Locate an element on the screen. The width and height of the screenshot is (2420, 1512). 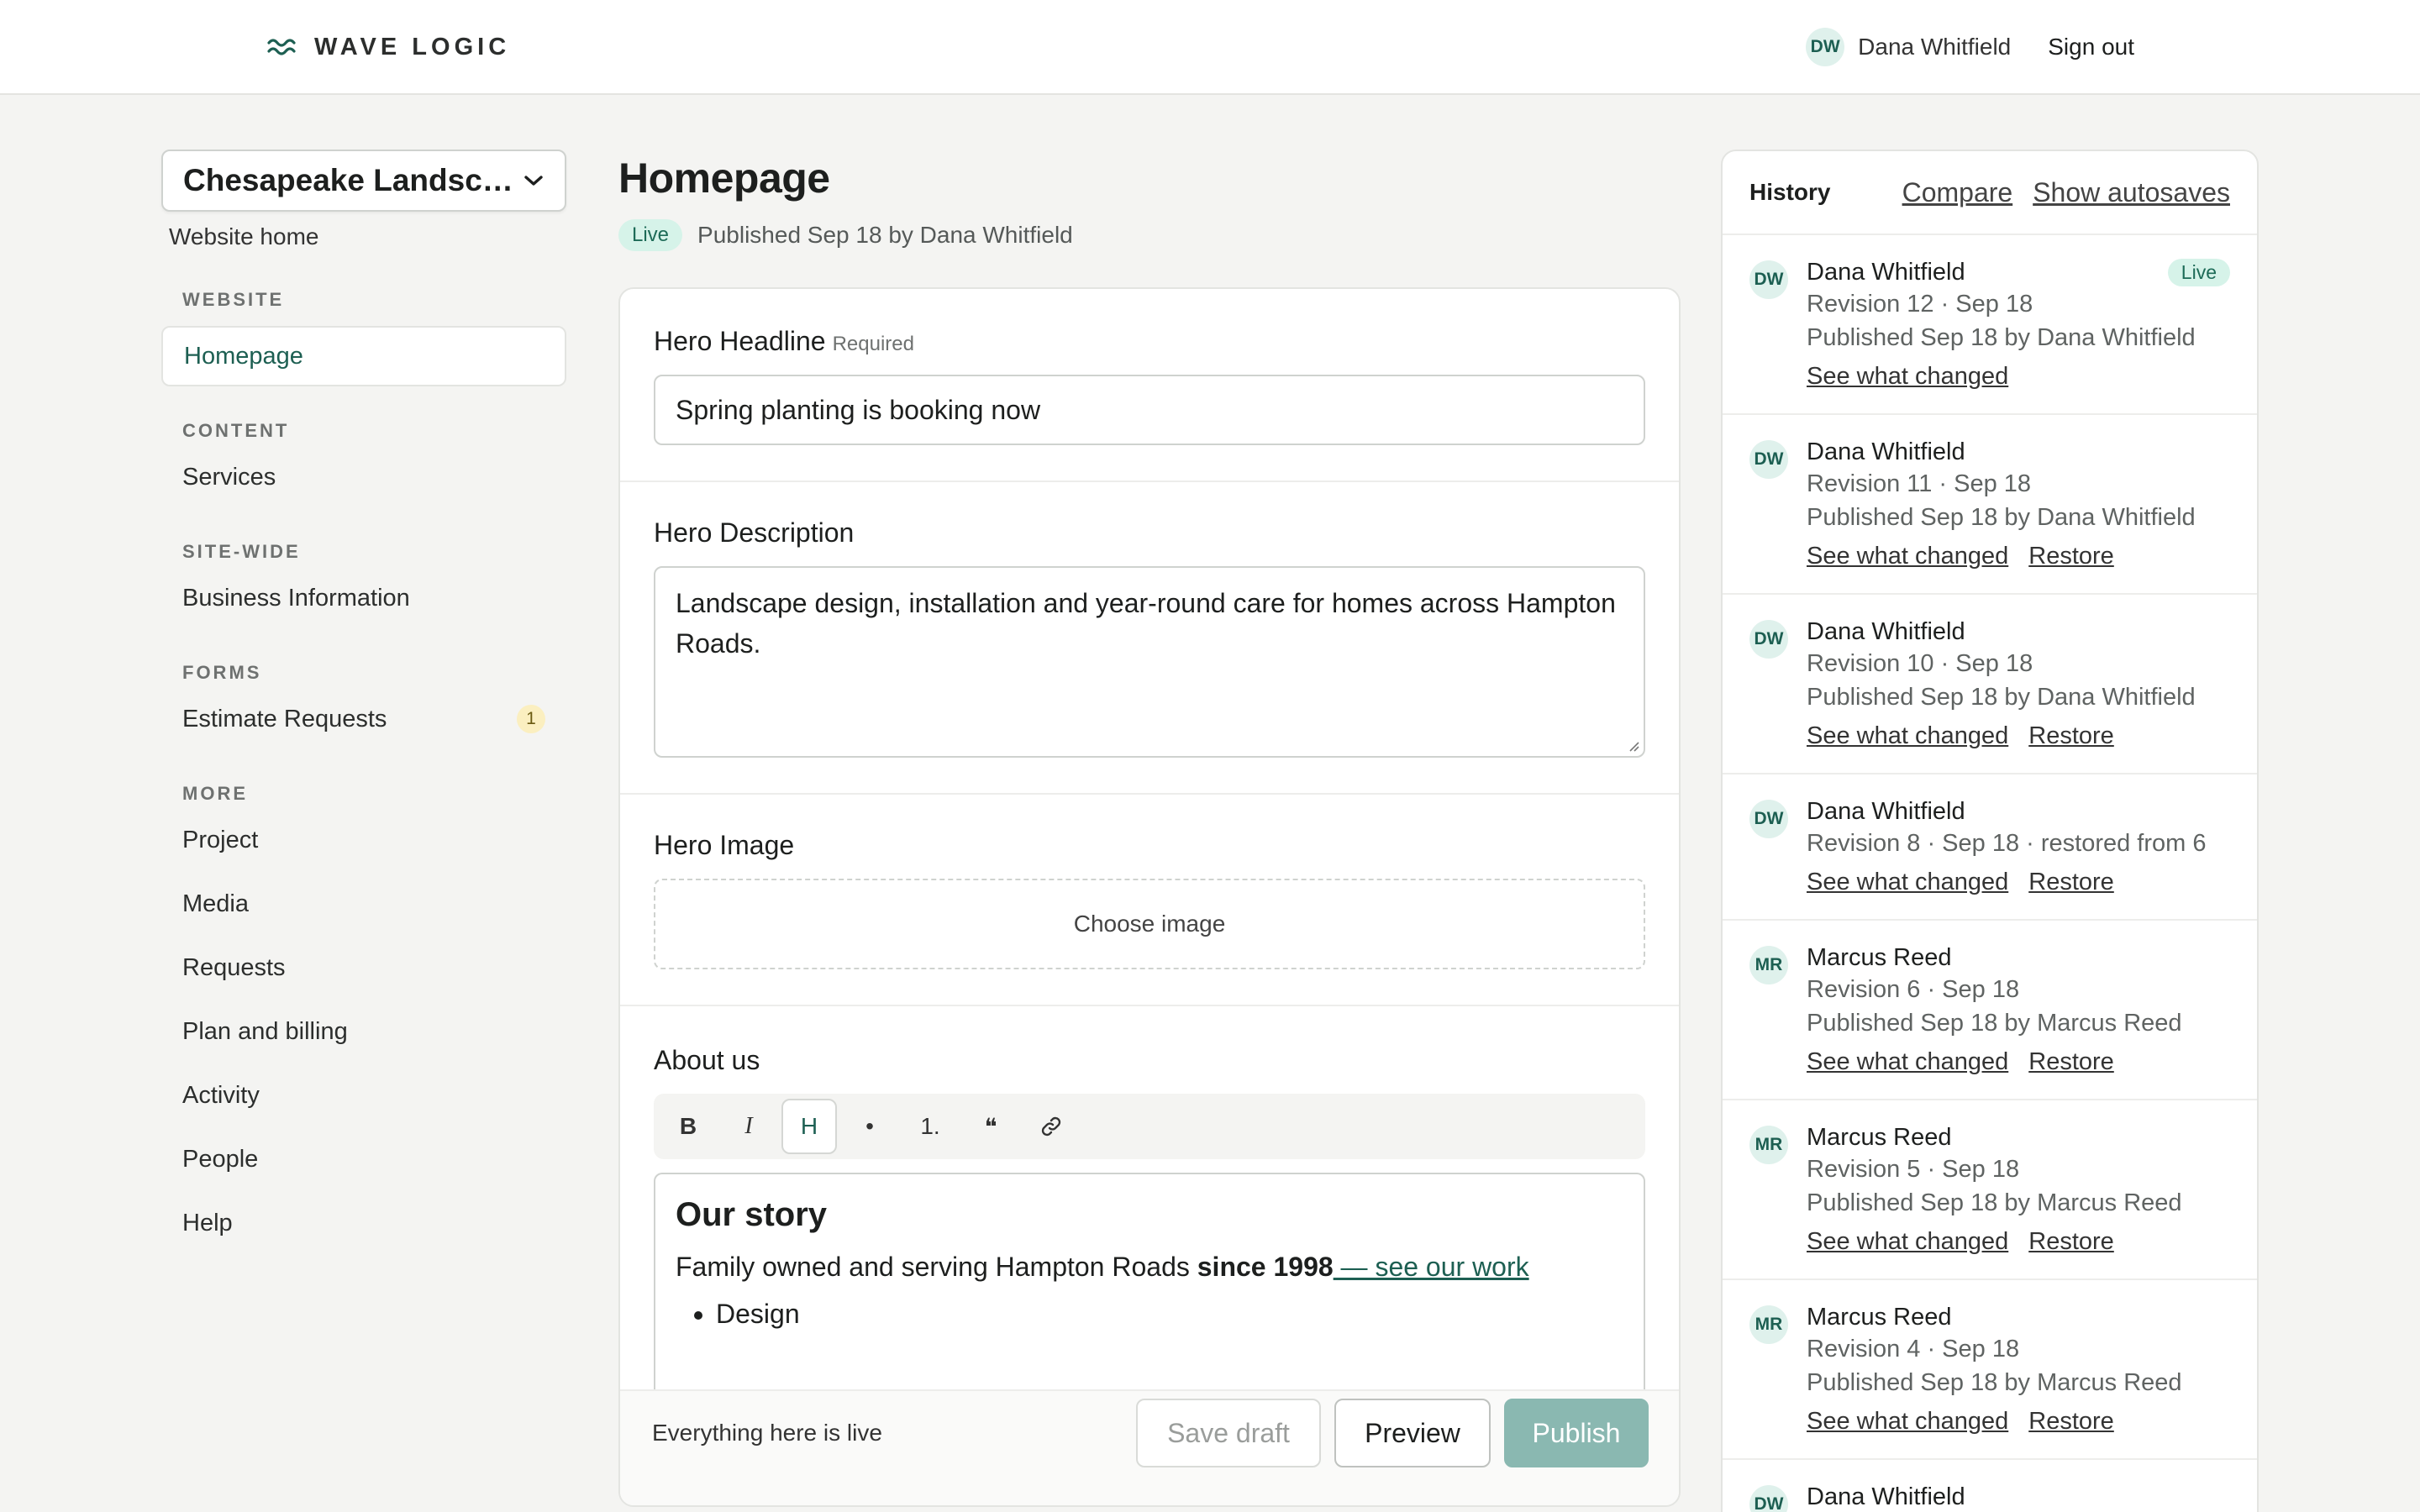
sidebar-item-services: Services is located at coordinates (363, 477).